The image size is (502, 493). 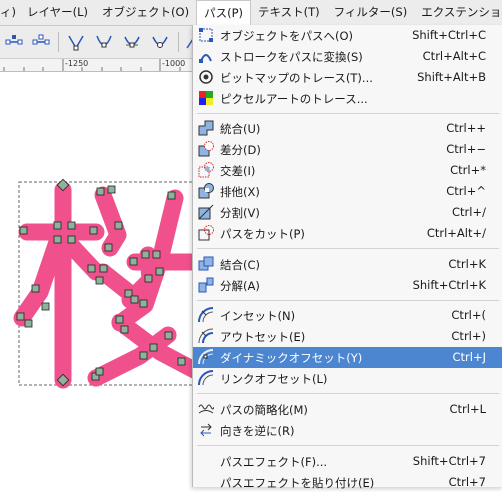 I want to click on tool-controls-bar, so click(x=97, y=42).